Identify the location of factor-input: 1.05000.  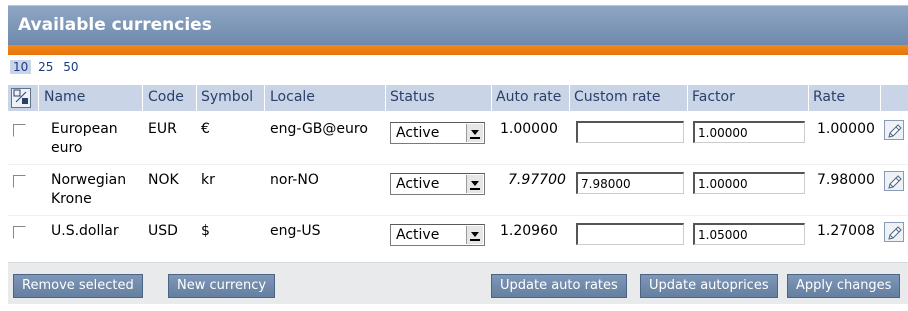
(749, 234).